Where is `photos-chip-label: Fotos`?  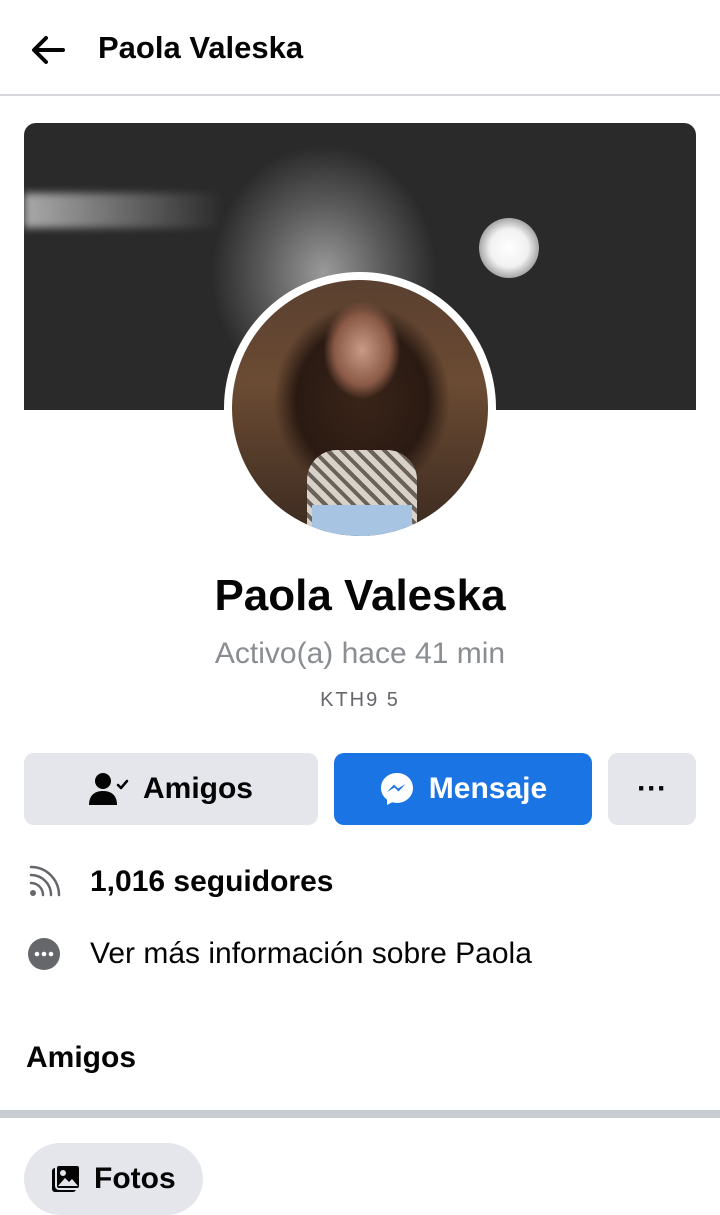 photos-chip-label: Fotos is located at coordinates (135, 1178).